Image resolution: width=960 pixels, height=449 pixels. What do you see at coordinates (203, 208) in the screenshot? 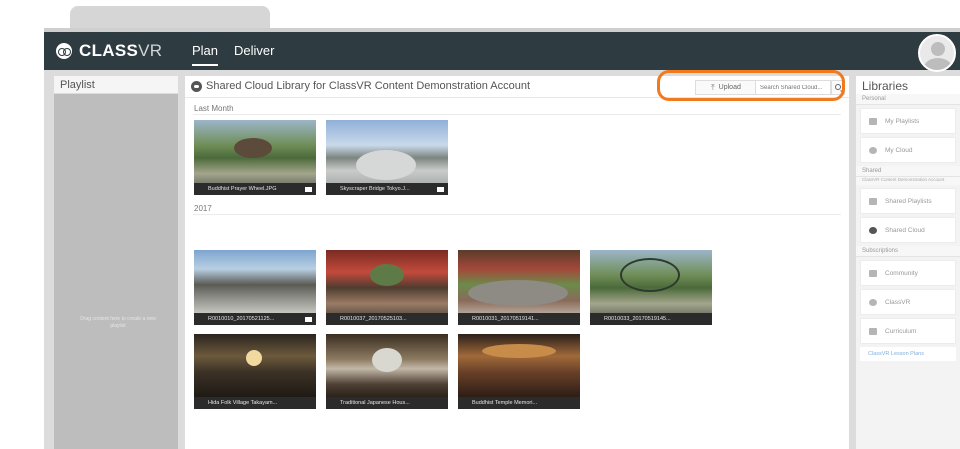
I see `group-label-2017: 2017` at bounding box center [203, 208].